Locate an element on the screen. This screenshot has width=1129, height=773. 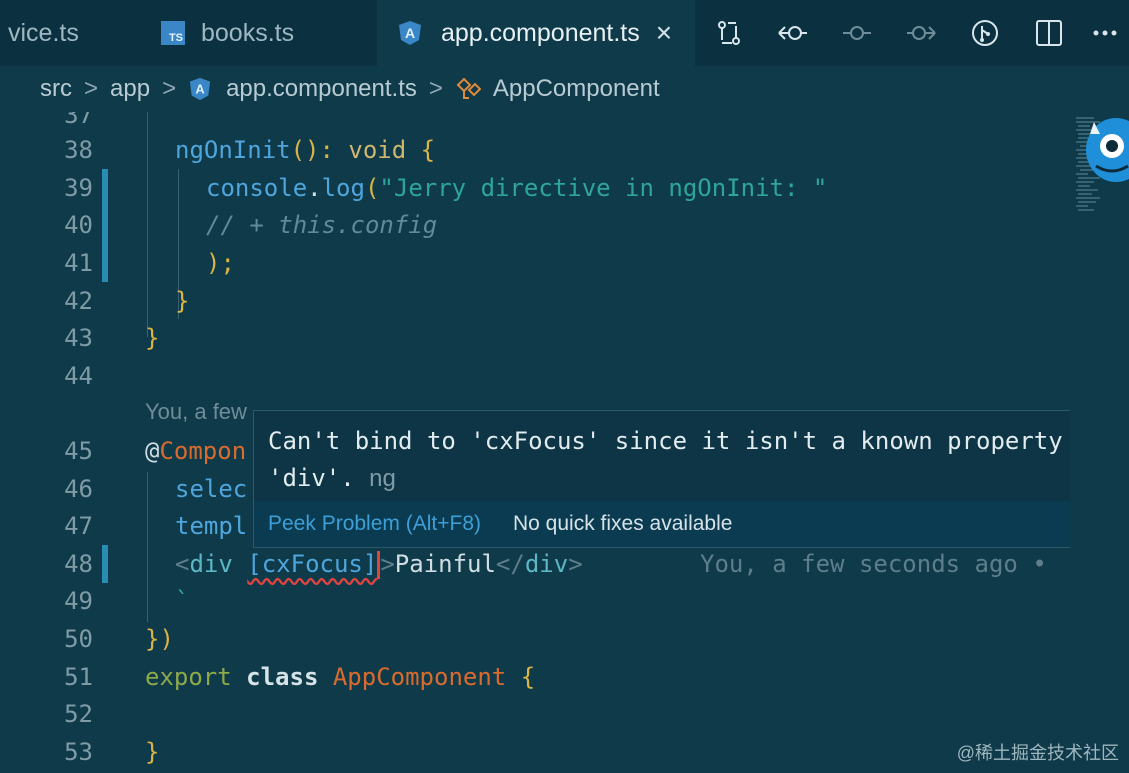
code-comment: // + this.config is located at coordinates (322, 225).